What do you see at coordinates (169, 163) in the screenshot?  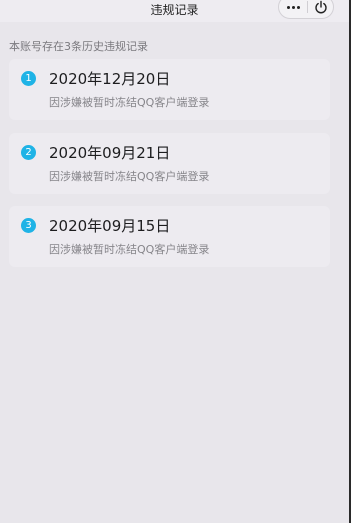 I see `list-item: 2 2020年09月21日 因涉嫌被暂时冻结QQ客户端登录` at bounding box center [169, 163].